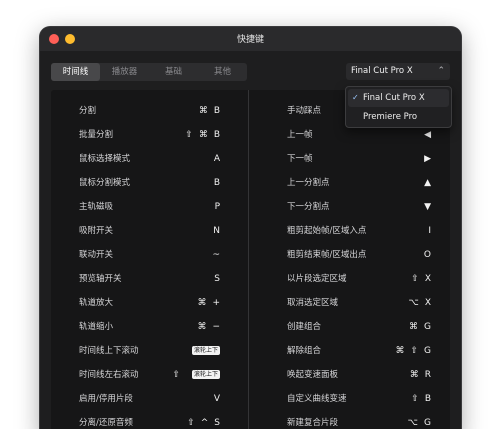 This screenshot has width=500, height=429. Describe the element at coordinates (313, 423) in the screenshot. I see `shortcut-label: 新建复合片段` at that location.